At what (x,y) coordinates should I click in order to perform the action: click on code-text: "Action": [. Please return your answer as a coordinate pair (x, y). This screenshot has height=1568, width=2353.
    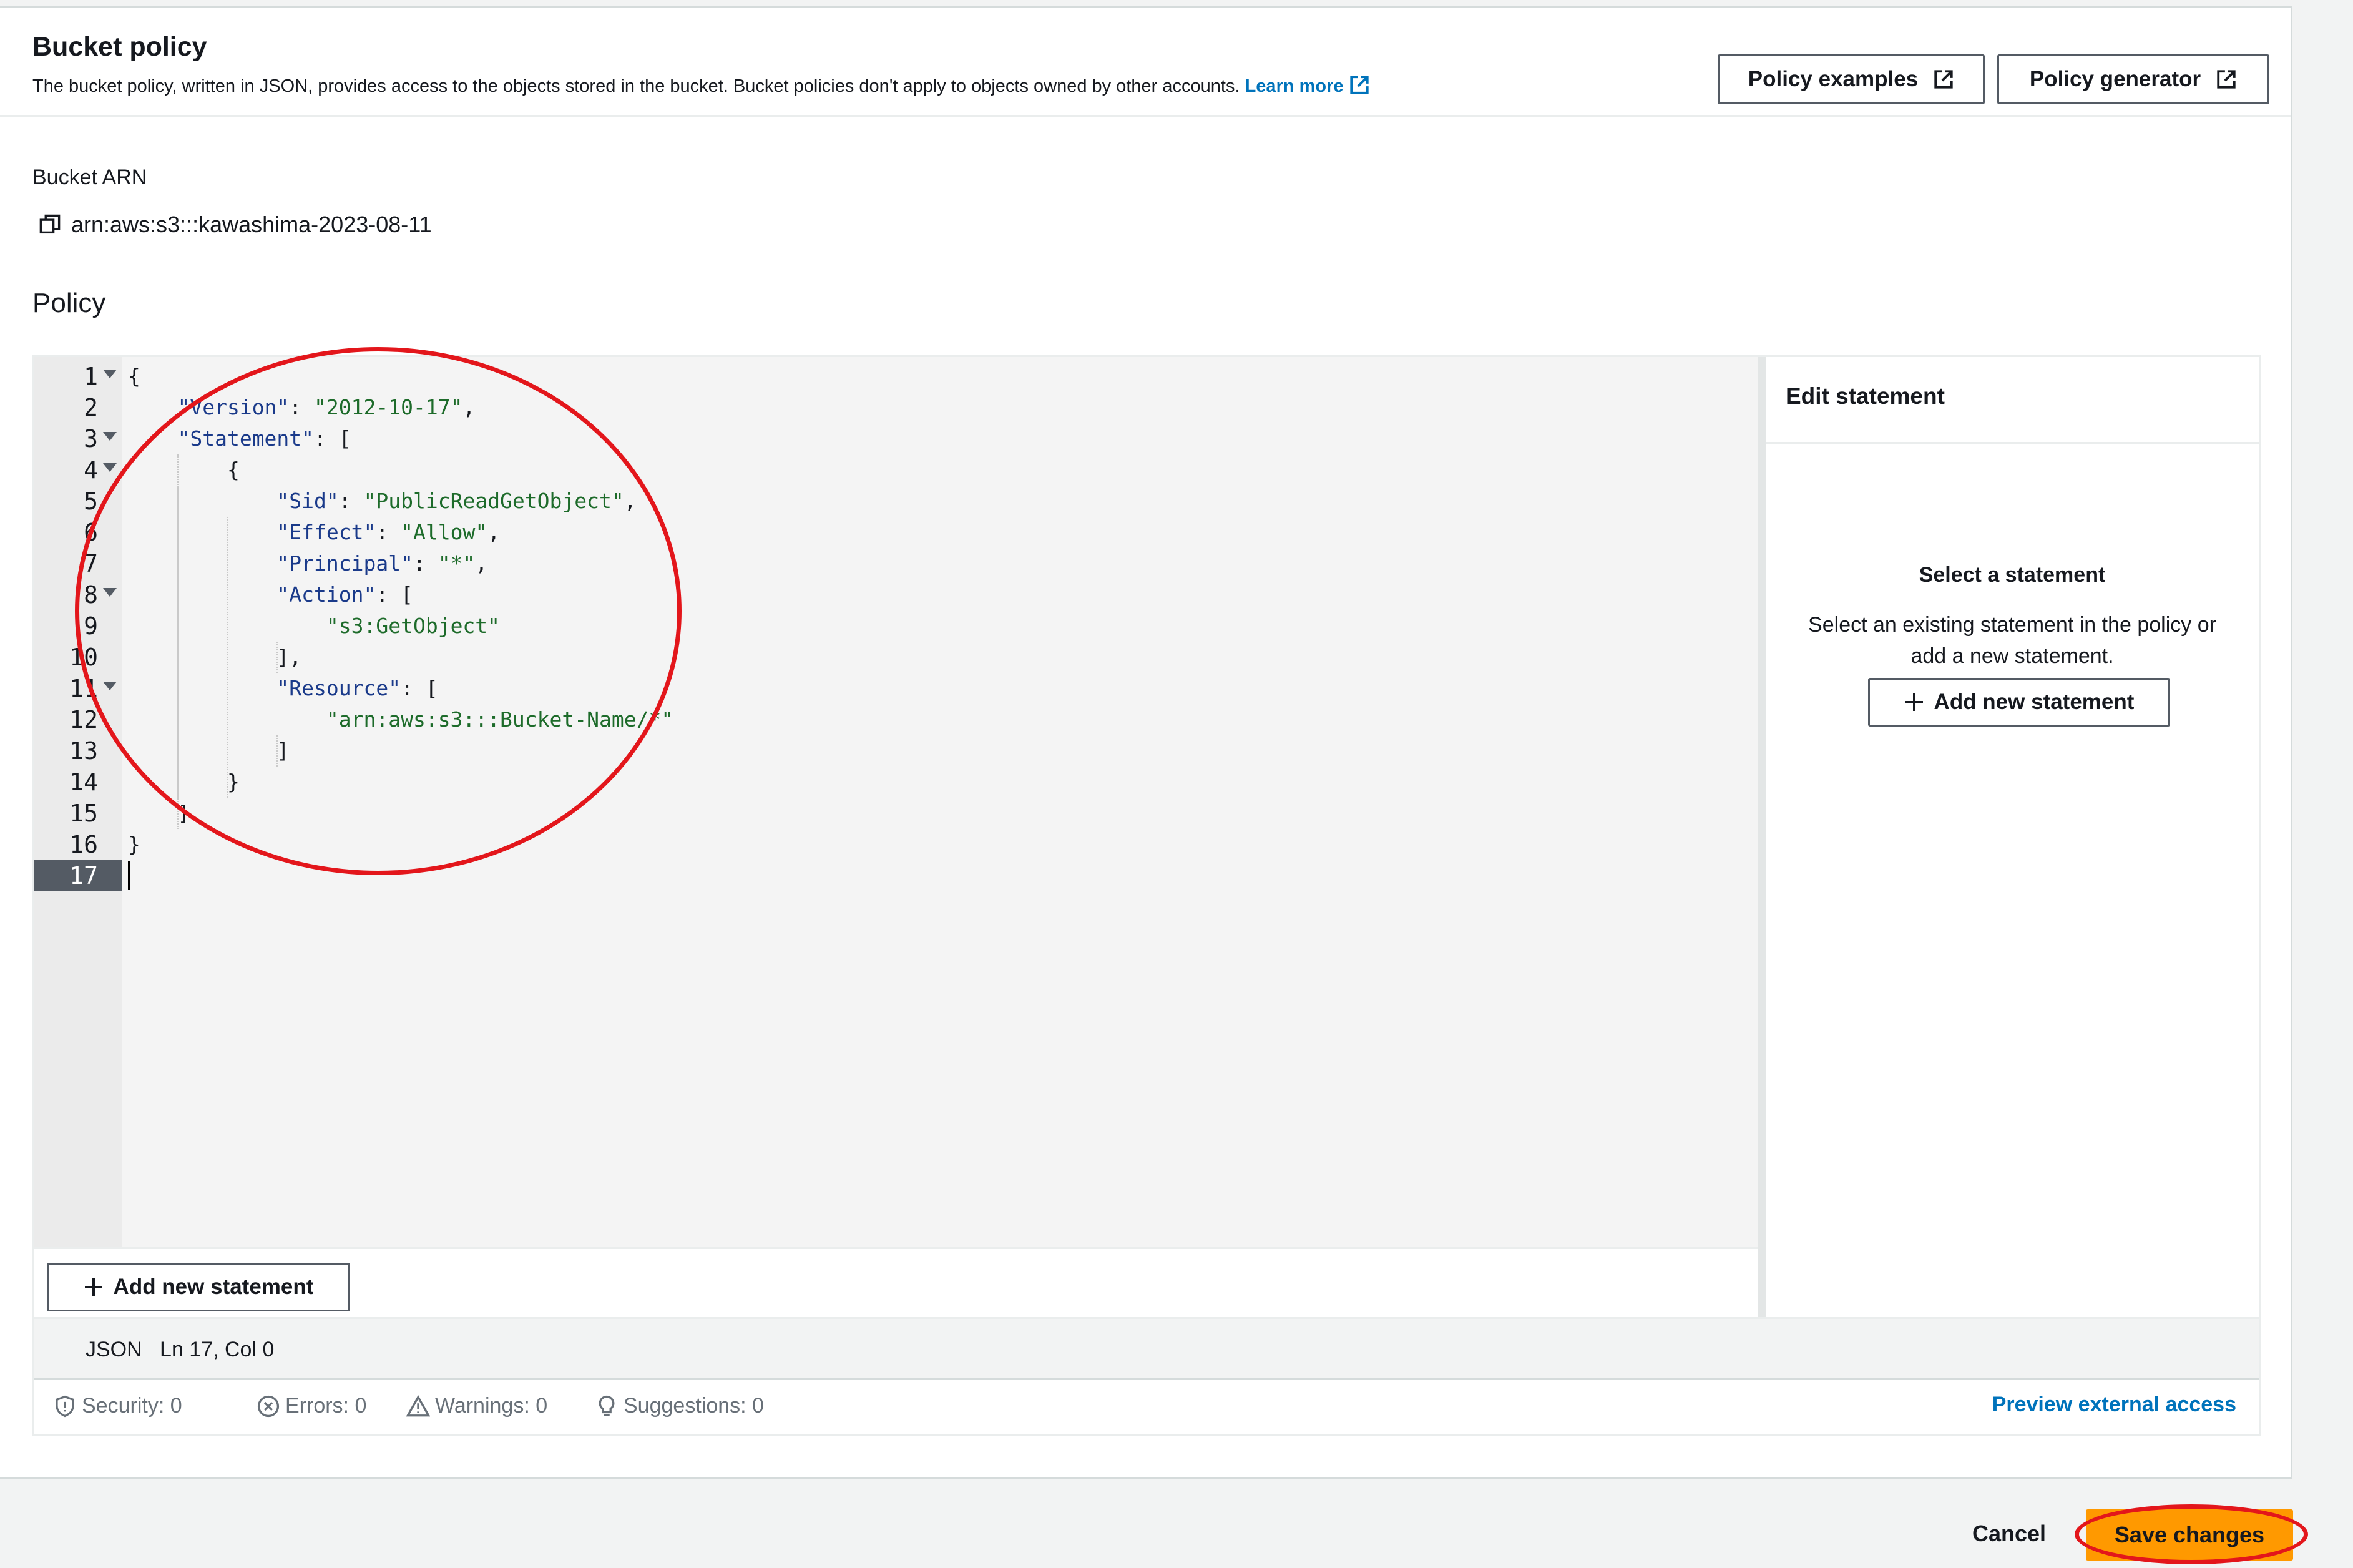
    Looking at the image, I should click on (344, 594).